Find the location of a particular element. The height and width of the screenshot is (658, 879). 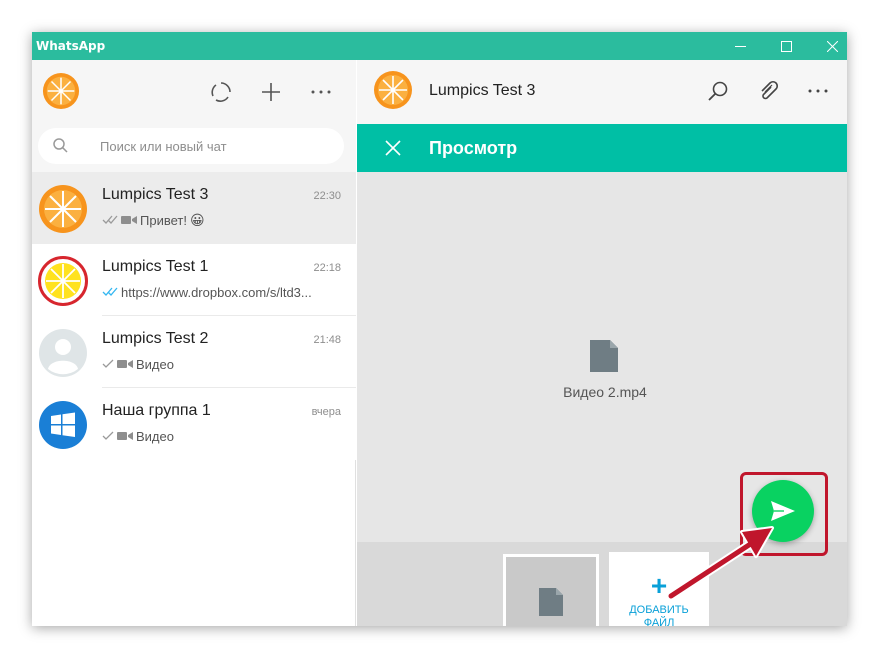

minimize-button is located at coordinates (740, 46).